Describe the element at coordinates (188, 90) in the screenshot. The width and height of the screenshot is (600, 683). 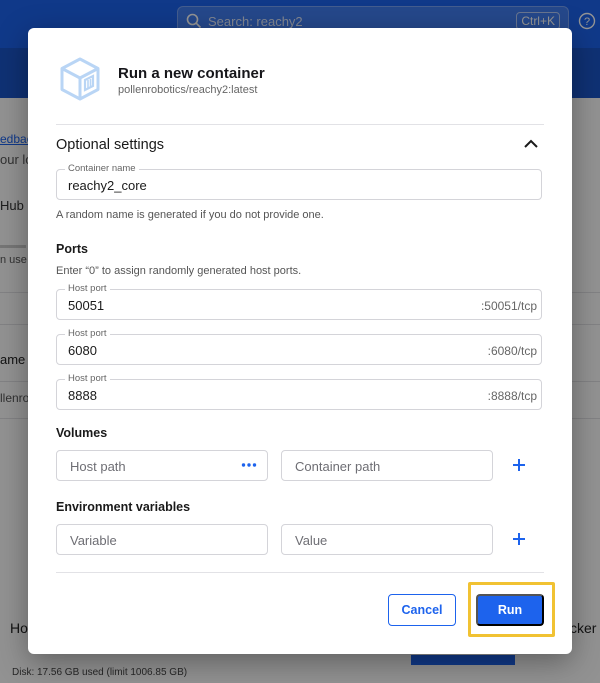
I see `image-name: pollenrobotics/reachy2:latest` at that location.